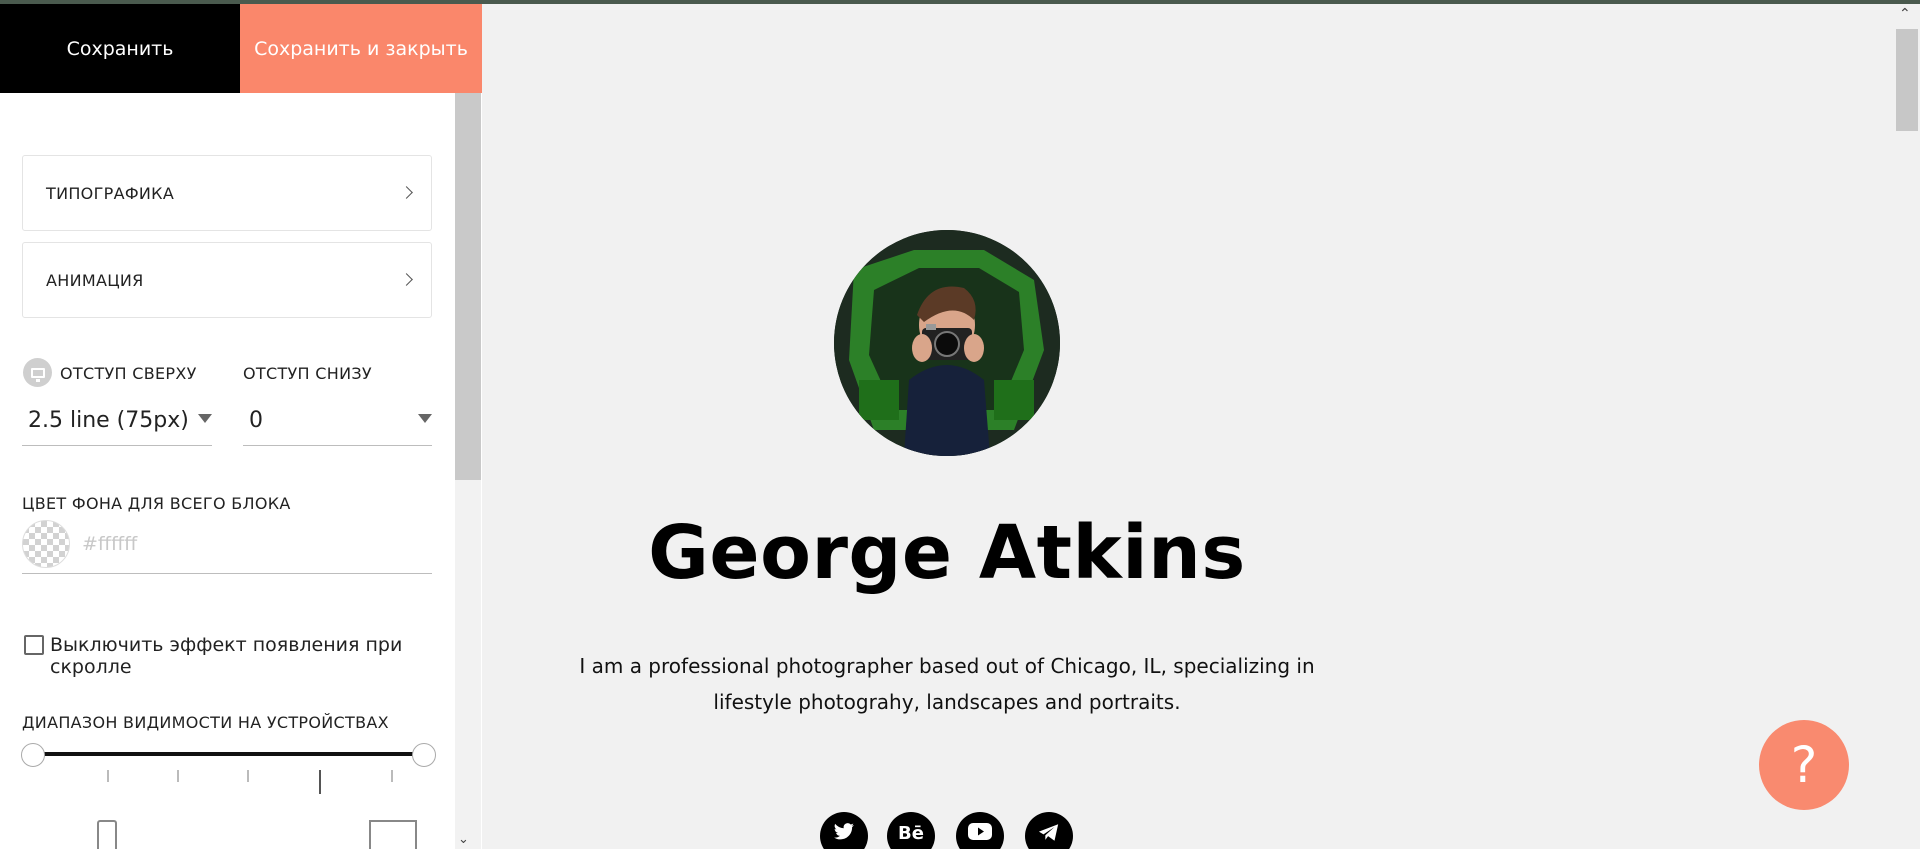 The width and height of the screenshot is (1920, 849). I want to click on scroll-down-arrow-icon: ⌄, so click(463, 839).